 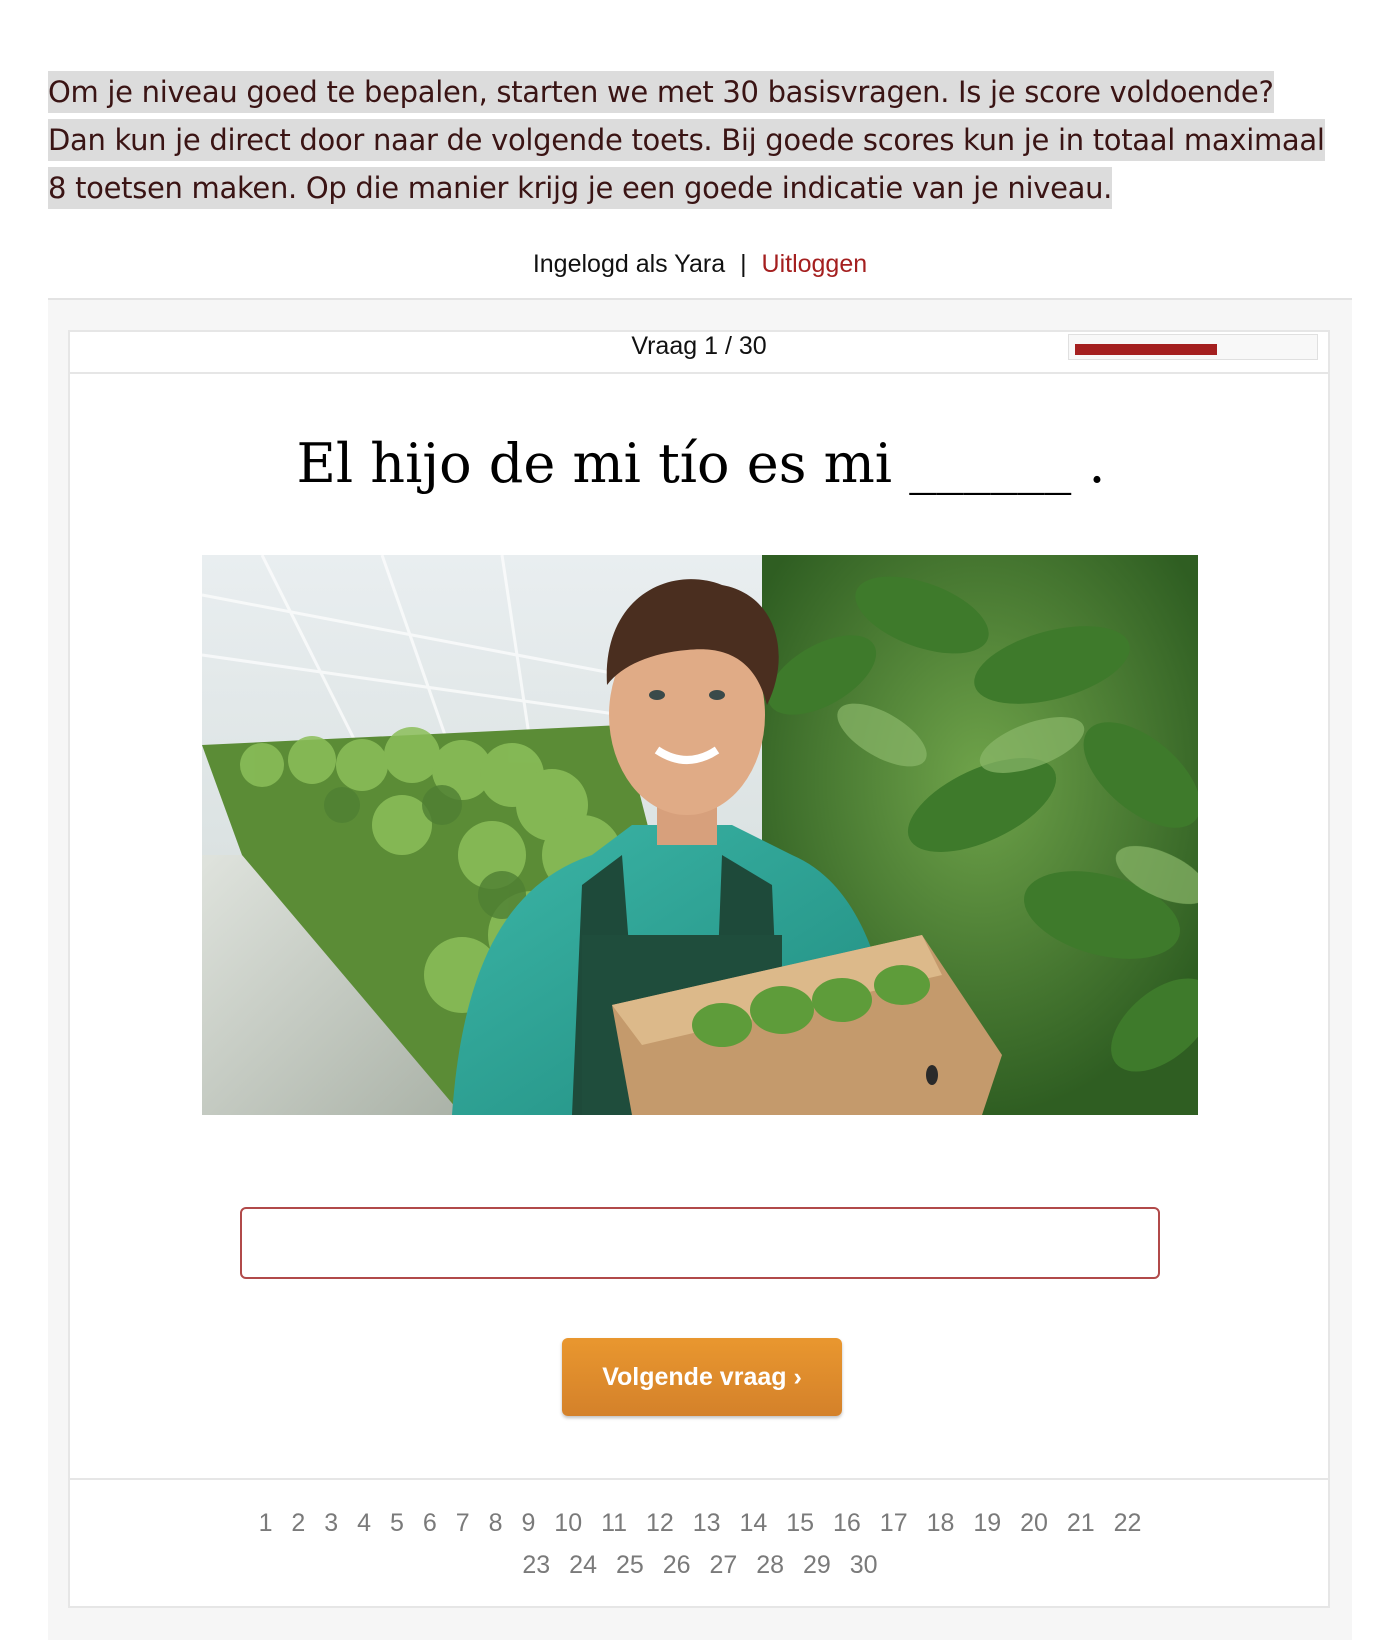 What do you see at coordinates (1146, 349) in the screenshot?
I see `progress-fill` at bounding box center [1146, 349].